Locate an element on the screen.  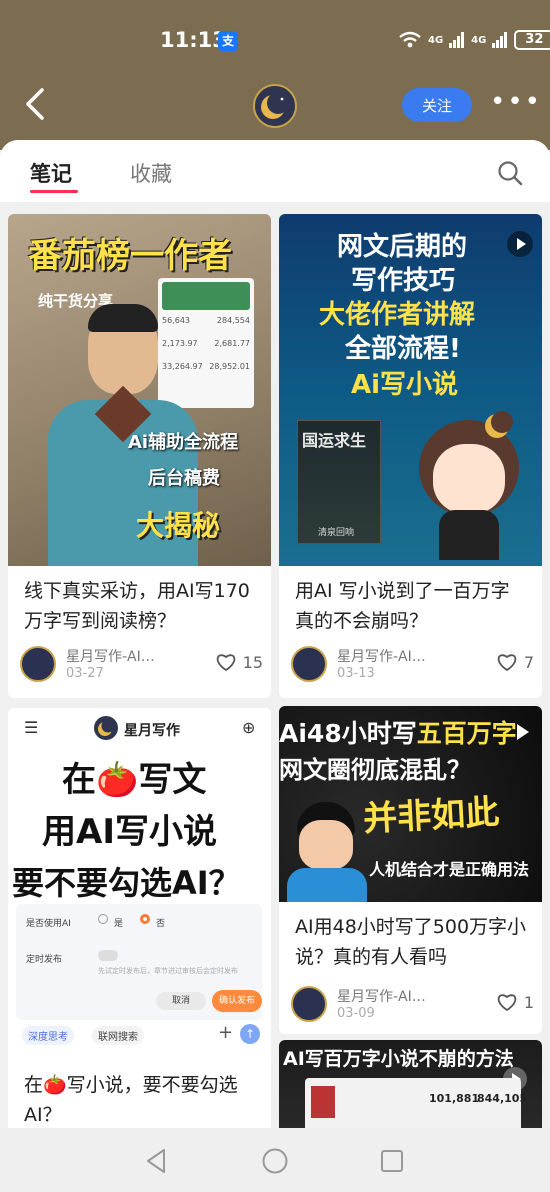
moon-hairpin-icon is located at coordinates (499, 424).